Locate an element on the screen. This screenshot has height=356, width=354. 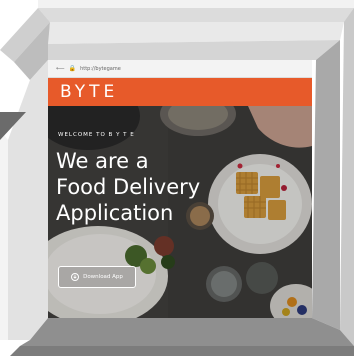
download-app-button: Download App is located at coordinates (97, 277).